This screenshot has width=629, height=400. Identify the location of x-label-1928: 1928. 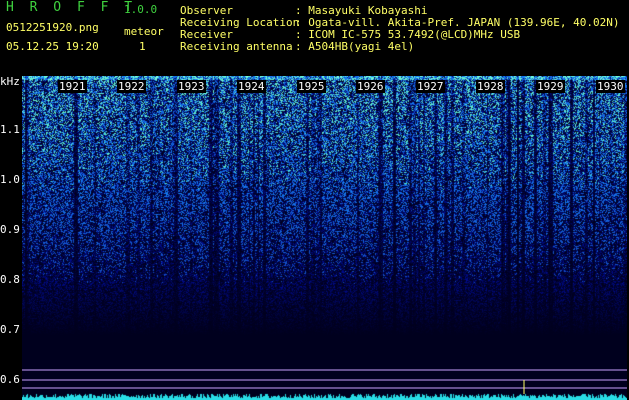
(490, 86).